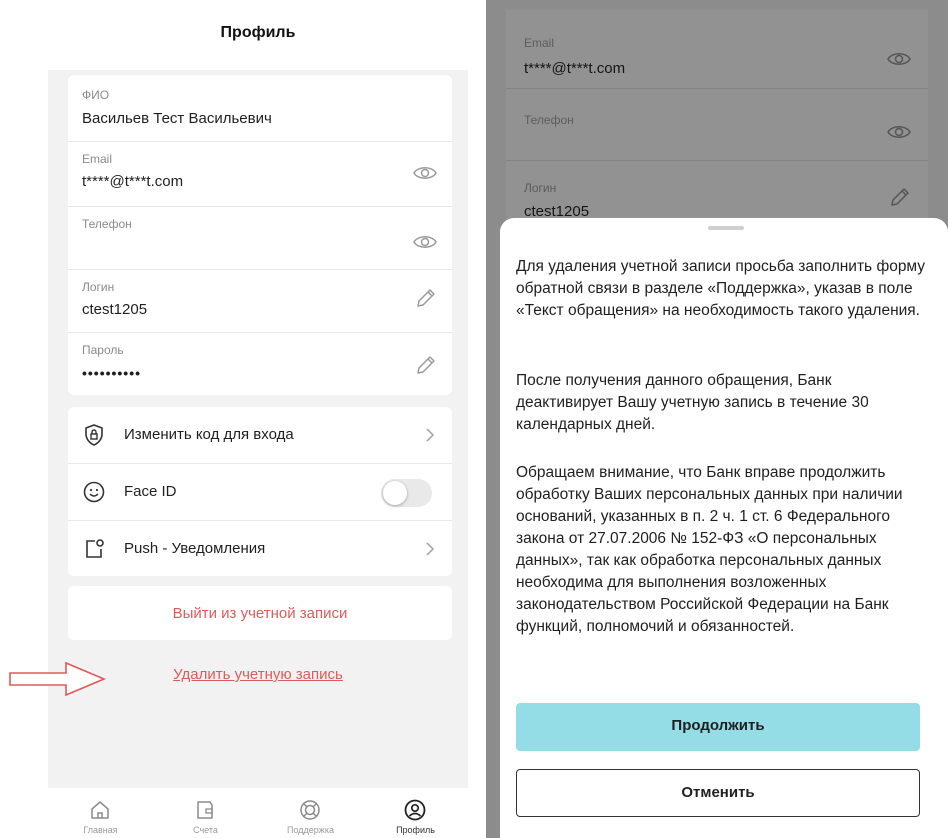 The width and height of the screenshot is (948, 838). What do you see at coordinates (95, 548) in the screenshot?
I see `push-notification-icon` at bounding box center [95, 548].